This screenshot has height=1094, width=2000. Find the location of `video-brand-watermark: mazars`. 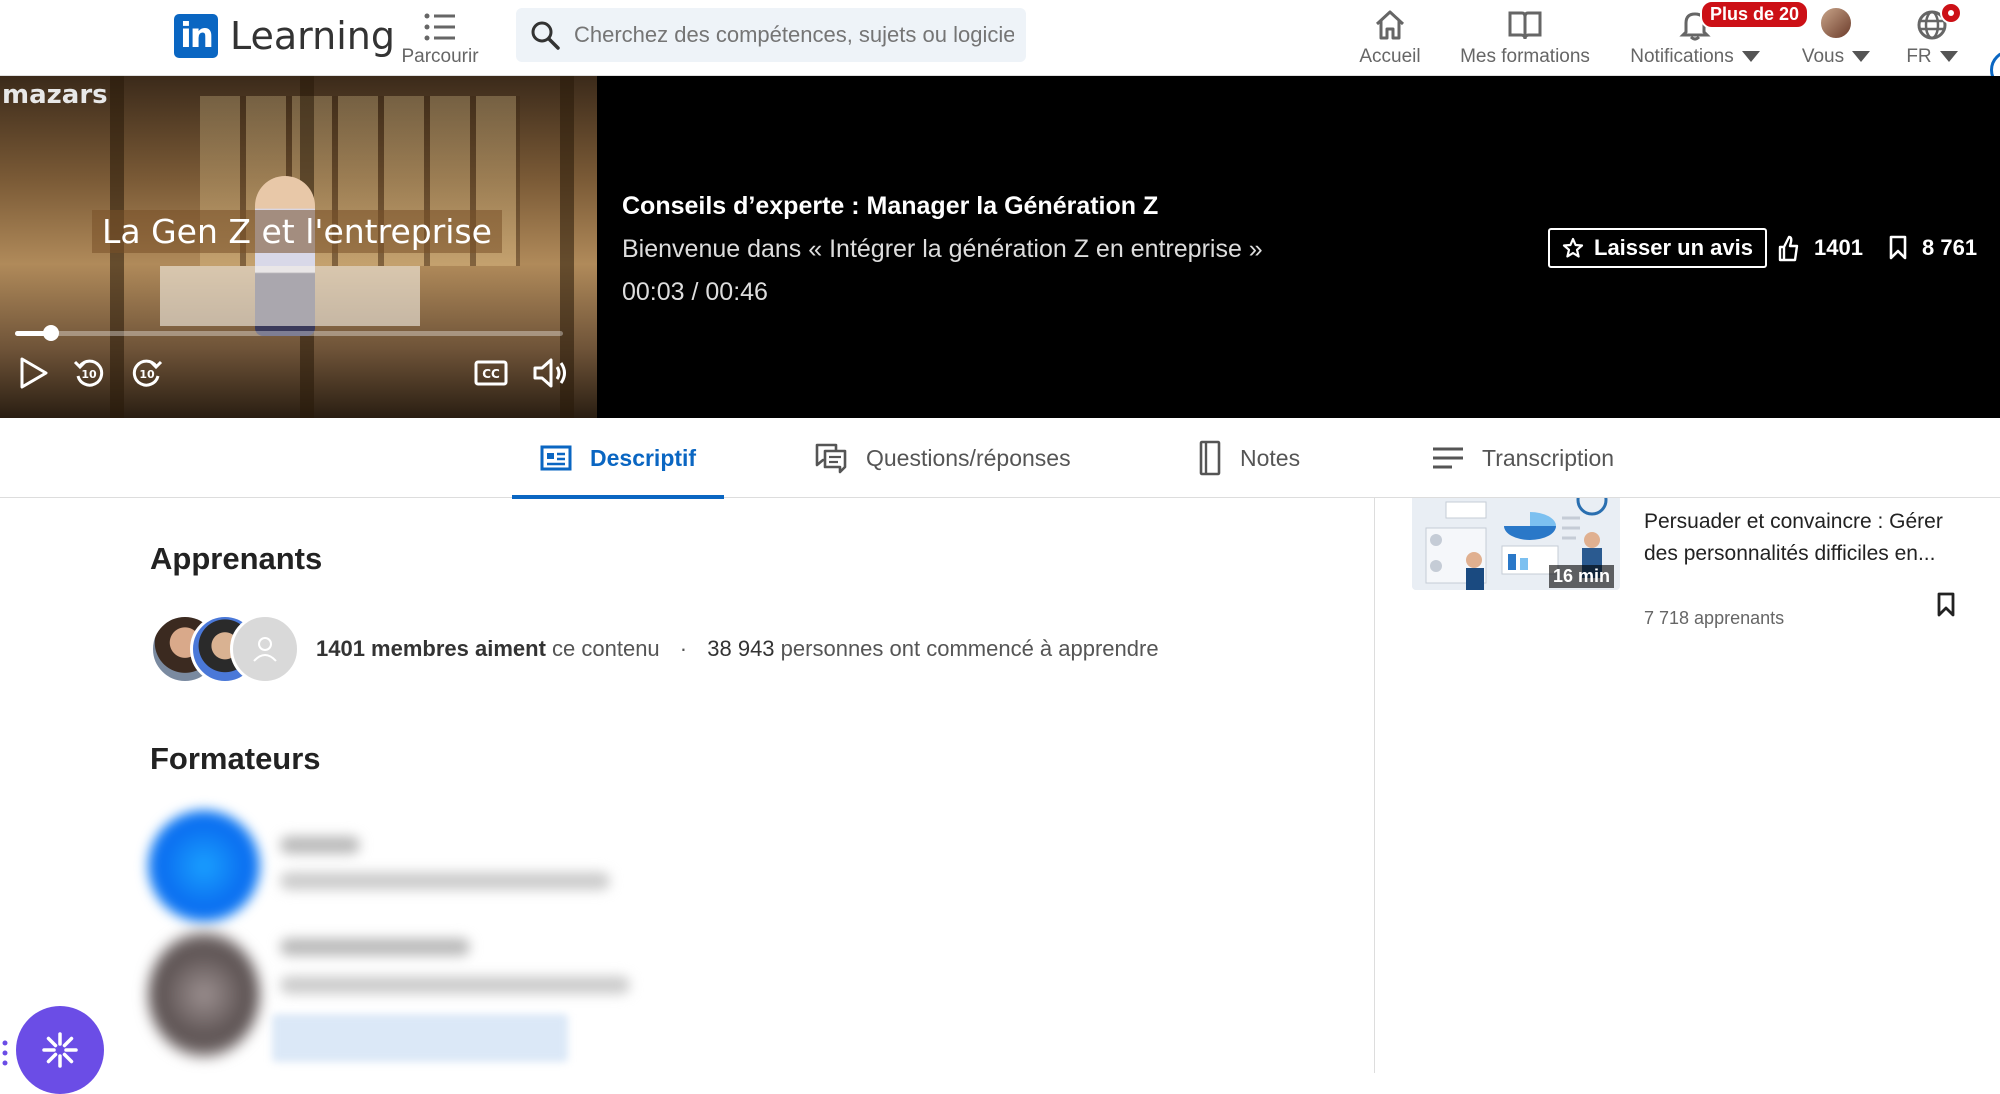

video-brand-watermark: mazars is located at coordinates (55, 95).